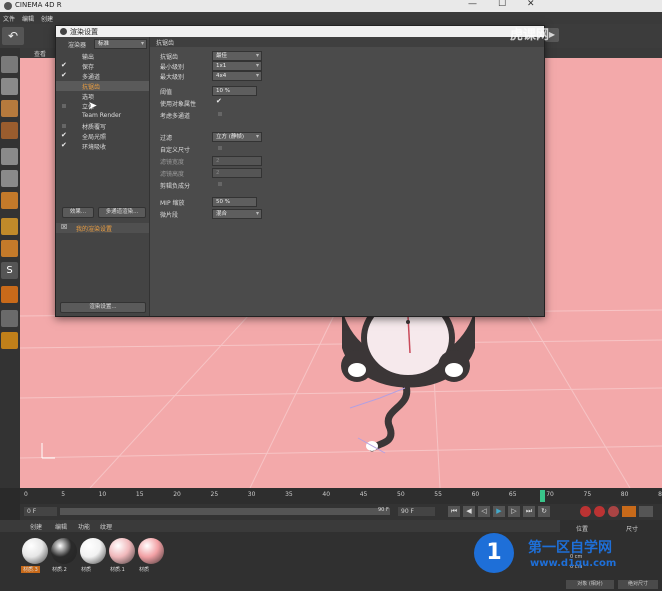  I want to click on edges-mode-icon, so click(9, 178).